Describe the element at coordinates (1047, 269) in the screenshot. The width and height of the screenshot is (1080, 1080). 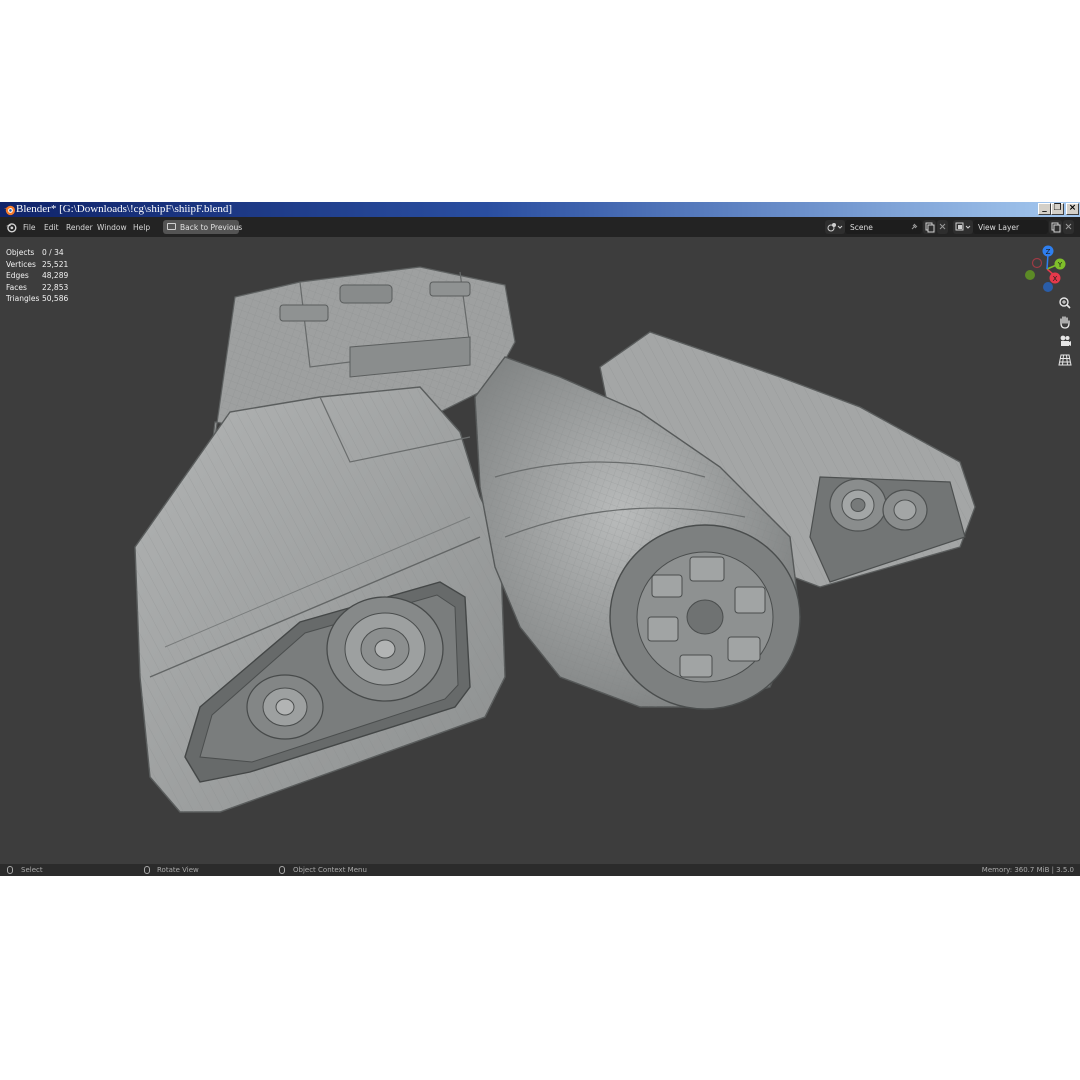
I see `navigation-gizmo: X Y Z` at that location.